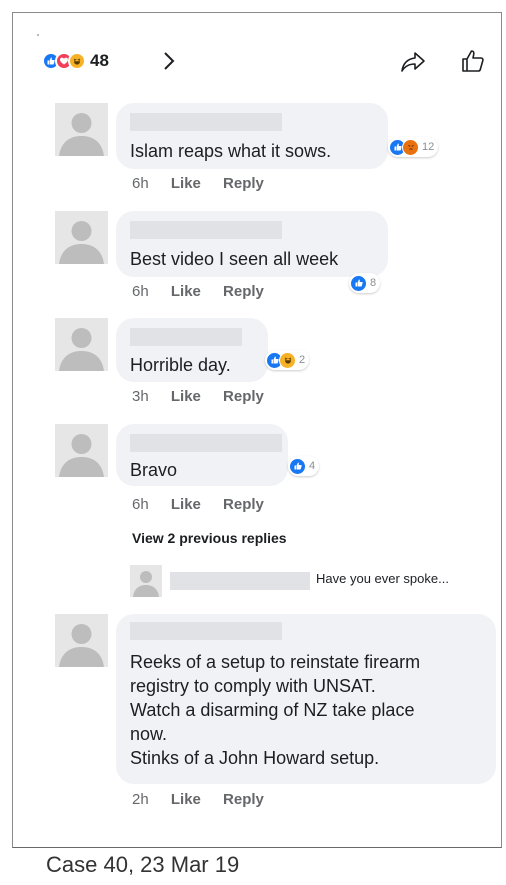 The height and width of the screenshot is (885, 506). I want to click on thumbs-up-icon, so click(473, 61).